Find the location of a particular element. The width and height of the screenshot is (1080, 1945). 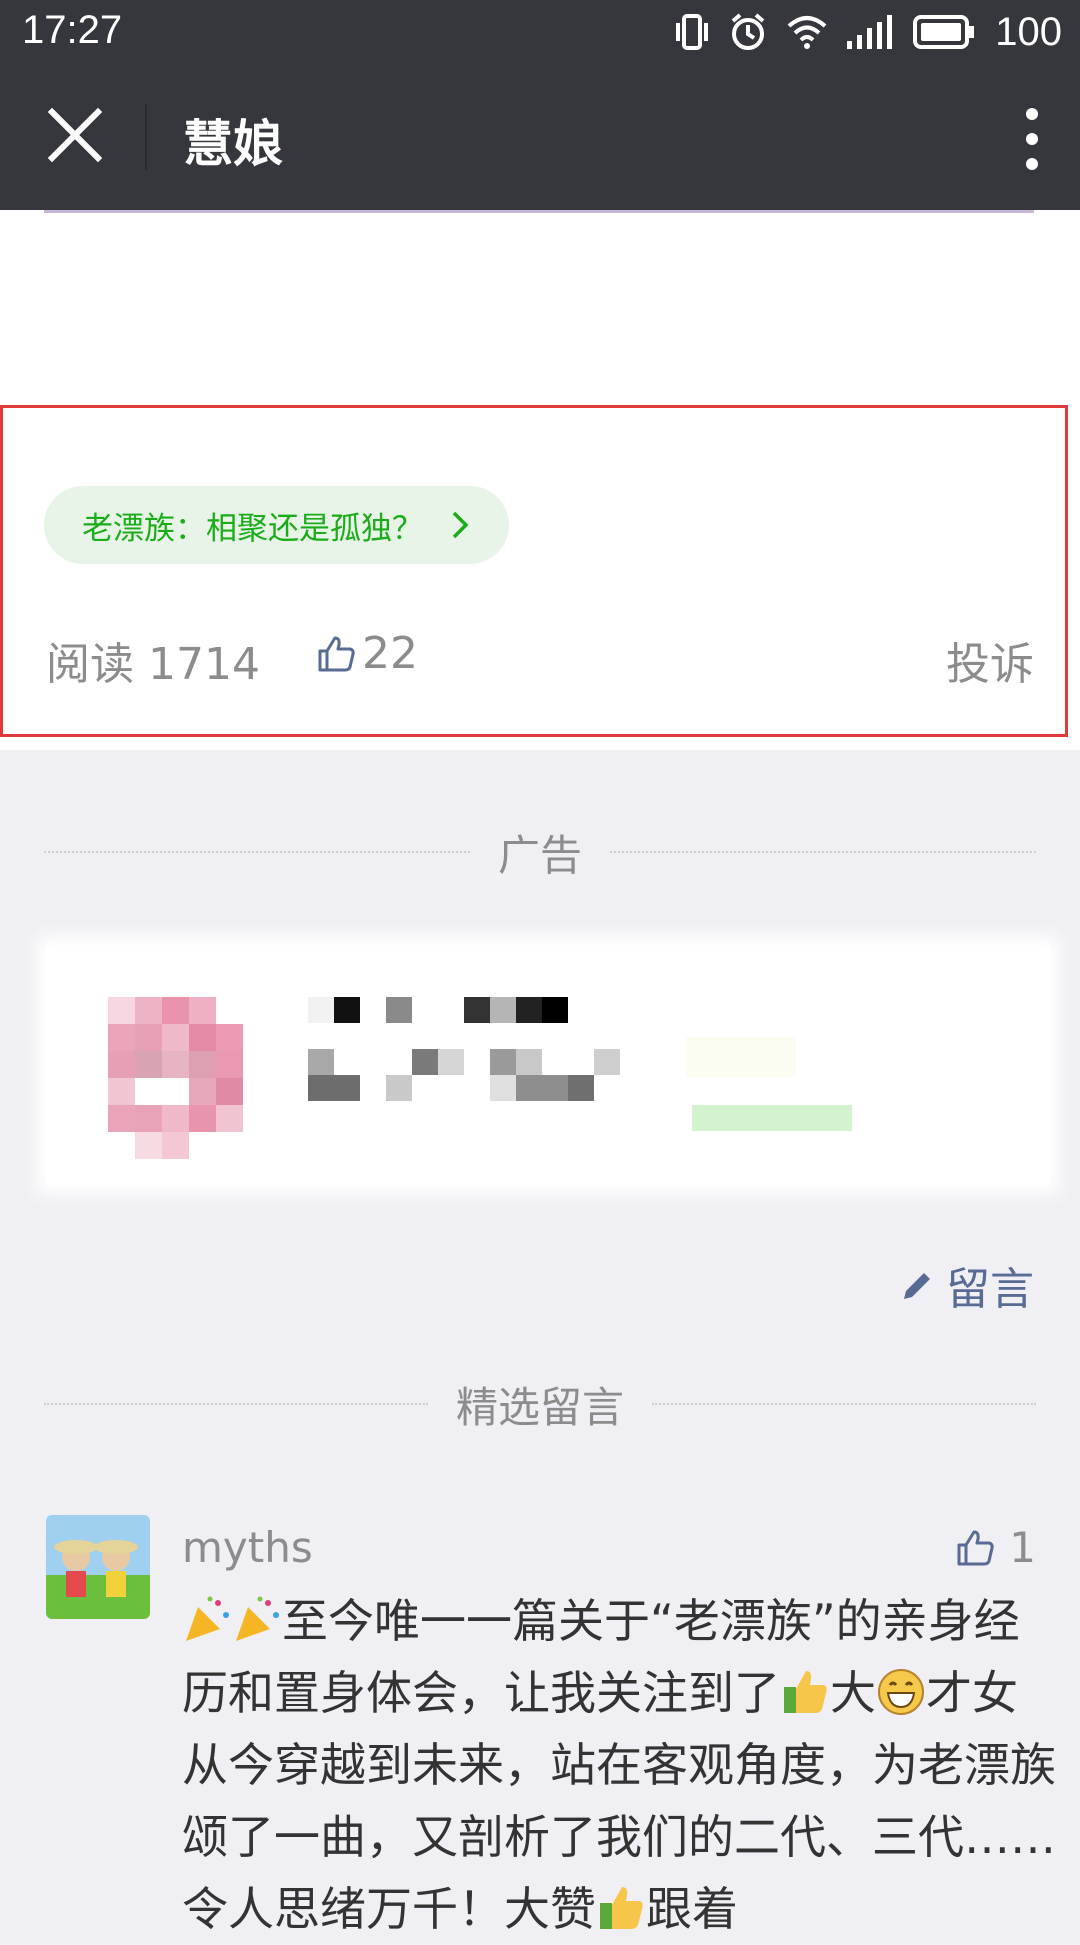

comment-text-part: 跟着 is located at coordinates (692, 1909).